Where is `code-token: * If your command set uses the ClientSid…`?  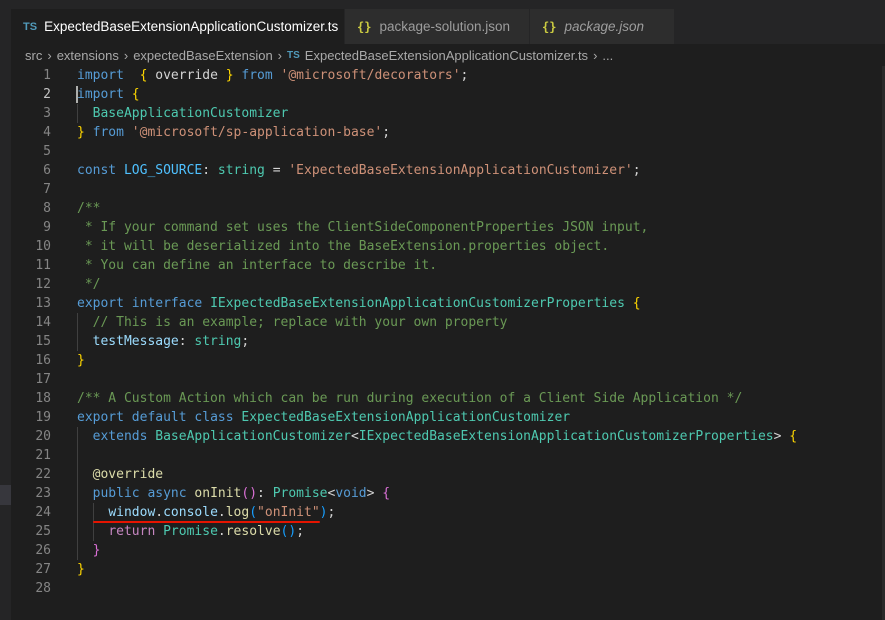 code-token: * If your command set uses the ClientSid… is located at coordinates (363, 227).